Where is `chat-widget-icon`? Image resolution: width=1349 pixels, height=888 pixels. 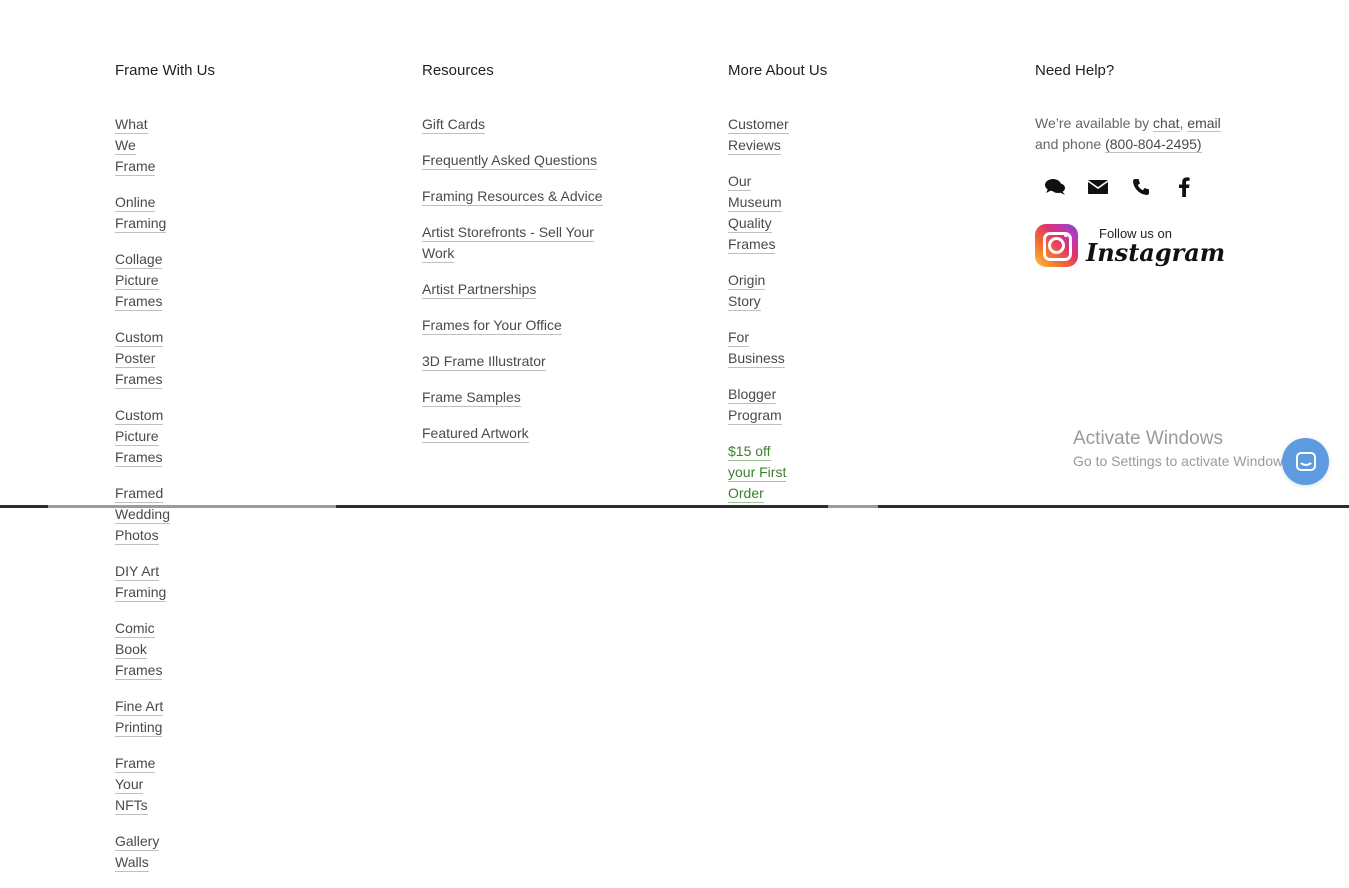 chat-widget-icon is located at coordinates (1305, 461).